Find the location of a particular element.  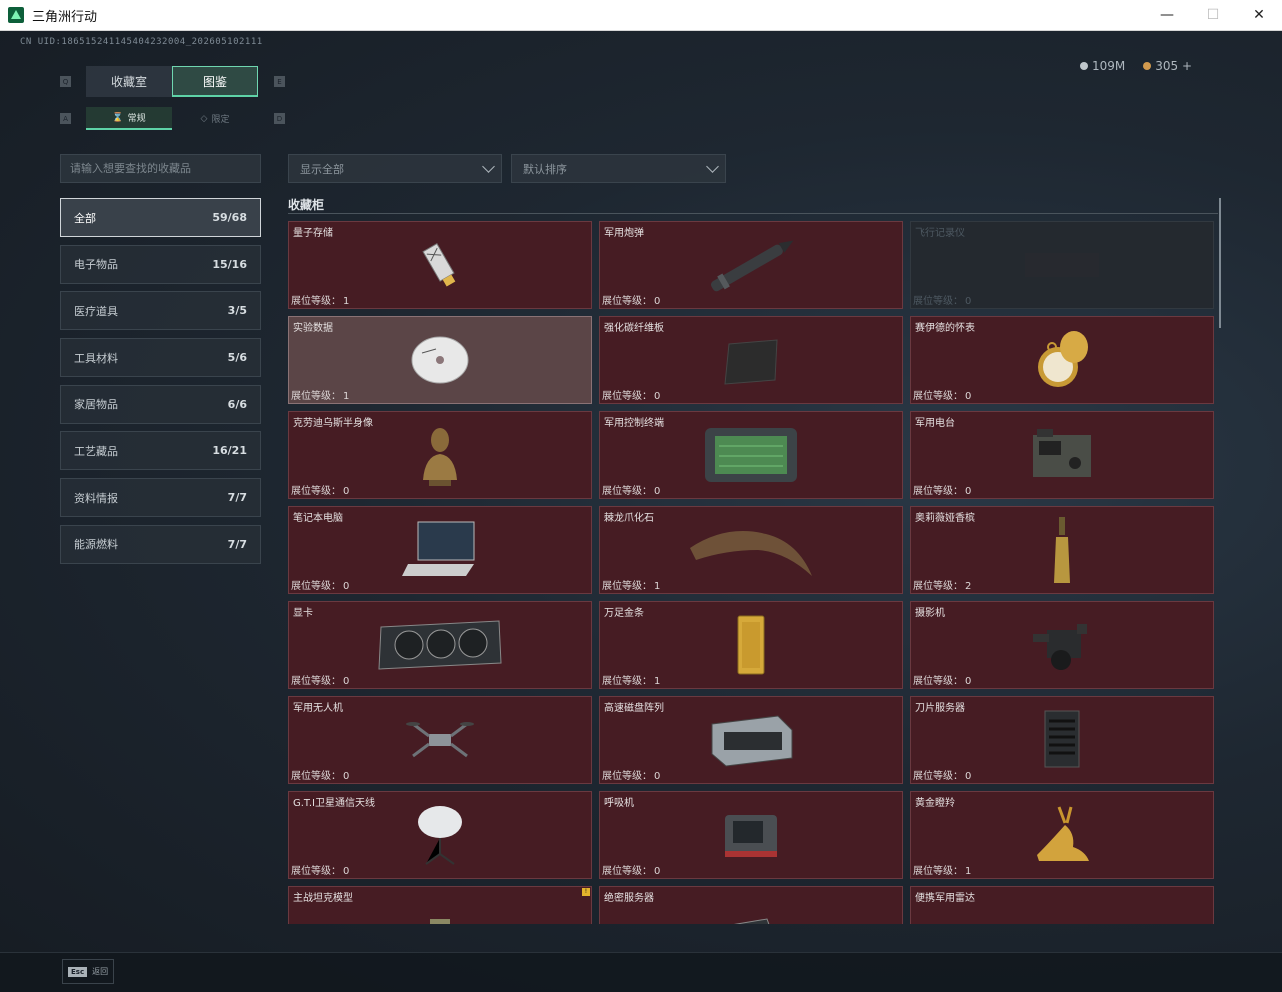

category-count: 3/5 is located at coordinates (237, 311).